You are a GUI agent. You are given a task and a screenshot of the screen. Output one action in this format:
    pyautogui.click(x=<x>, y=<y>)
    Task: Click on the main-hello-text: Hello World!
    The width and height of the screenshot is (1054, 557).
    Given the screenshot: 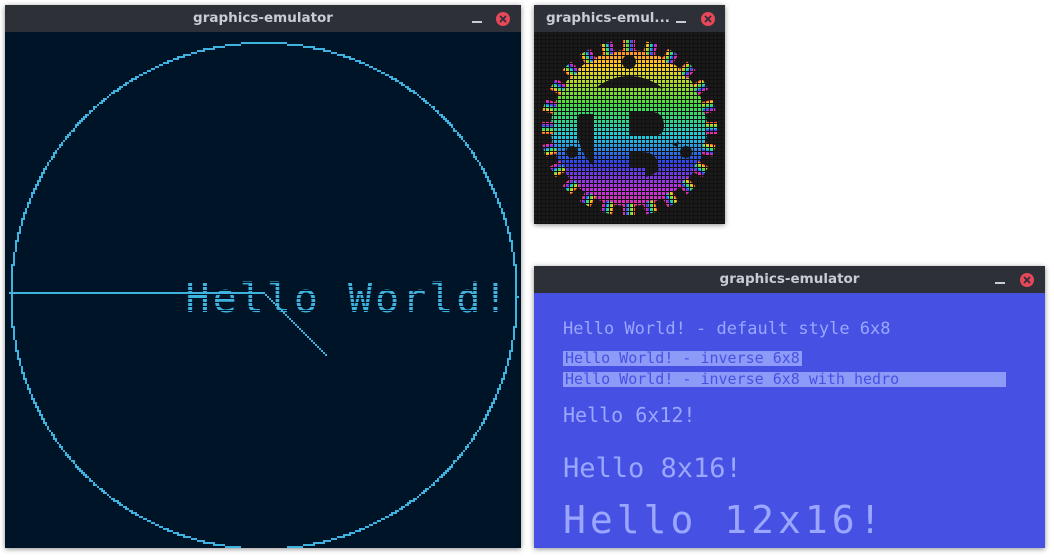 What is the action you would take?
    pyautogui.click(x=348, y=299)
    